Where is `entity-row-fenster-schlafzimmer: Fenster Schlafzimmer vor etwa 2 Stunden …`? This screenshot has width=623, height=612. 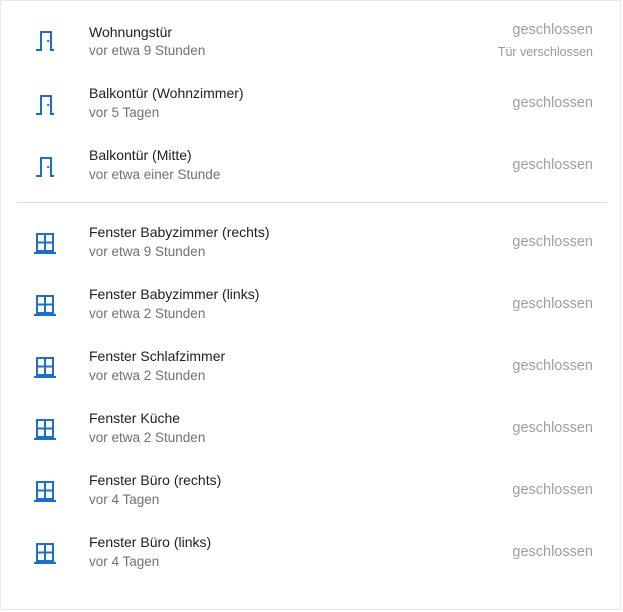
entity-row-fenster-schlafzimmer: Fenster Schlafzimmer vor etwa 2 Stunden … is located at coordinates (311, 366).